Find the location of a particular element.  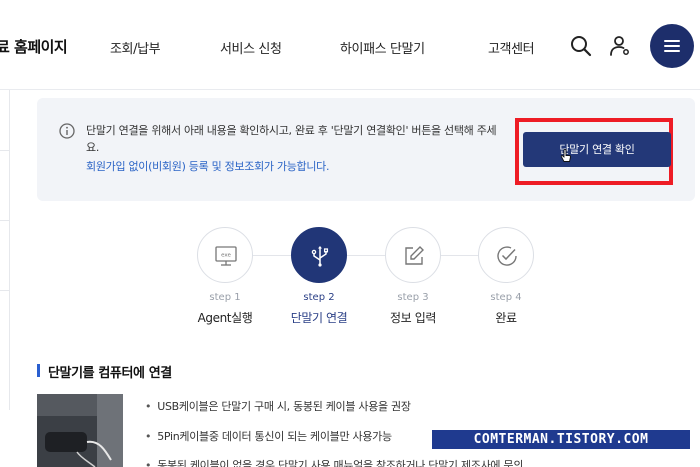

svg-text: exe is located at coordinates (226, 256).